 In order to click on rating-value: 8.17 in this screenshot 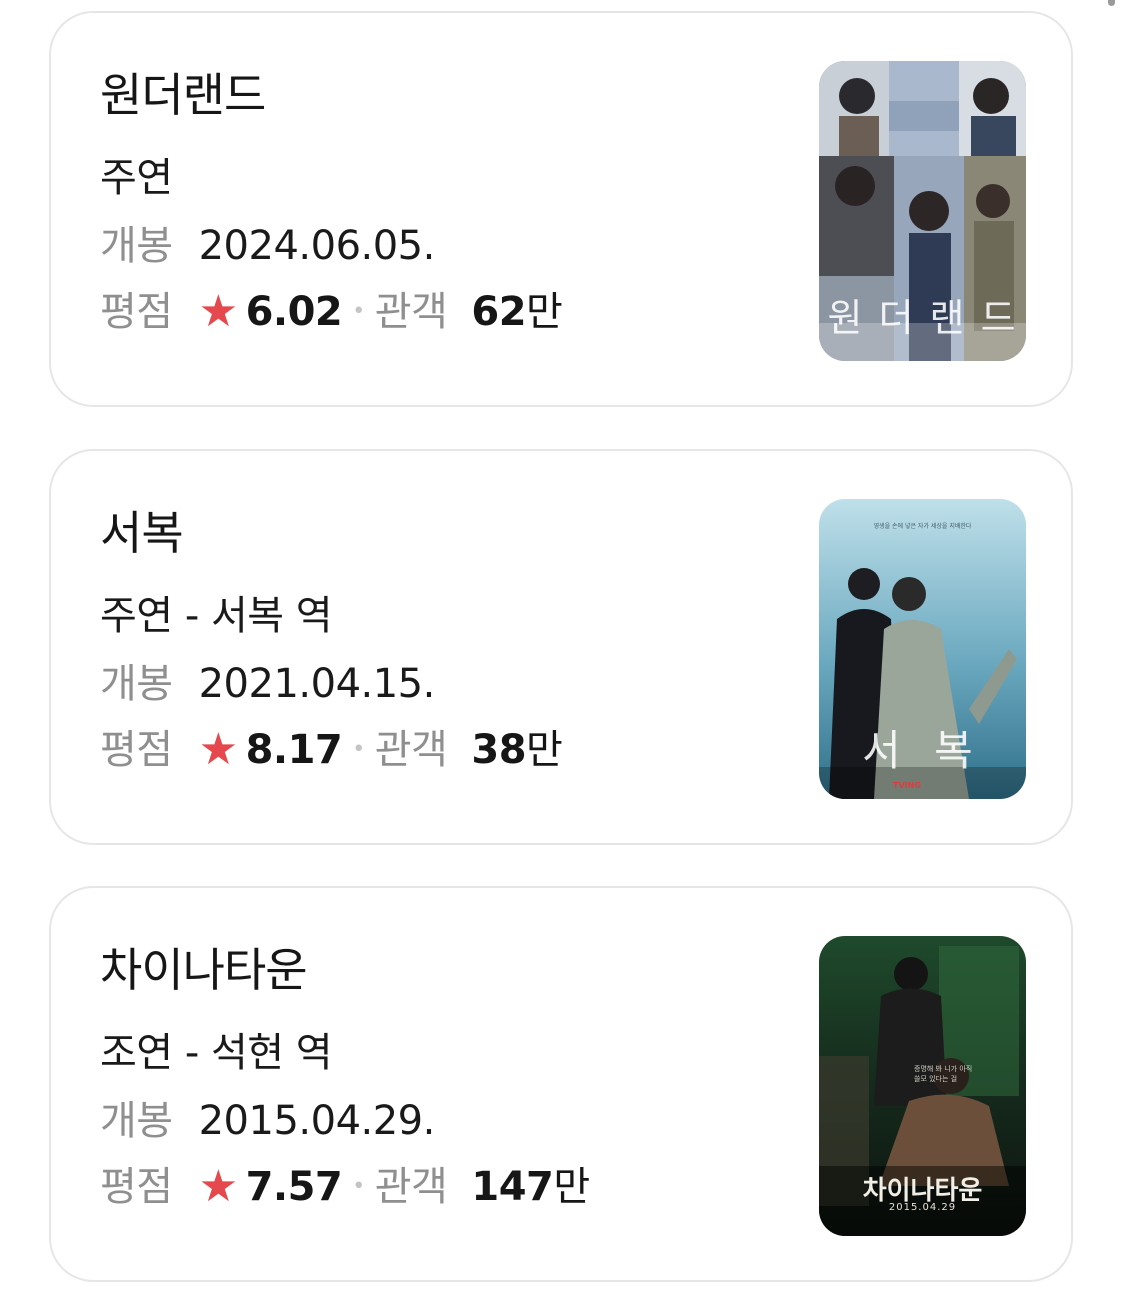, I will do `click(294, 750)`.